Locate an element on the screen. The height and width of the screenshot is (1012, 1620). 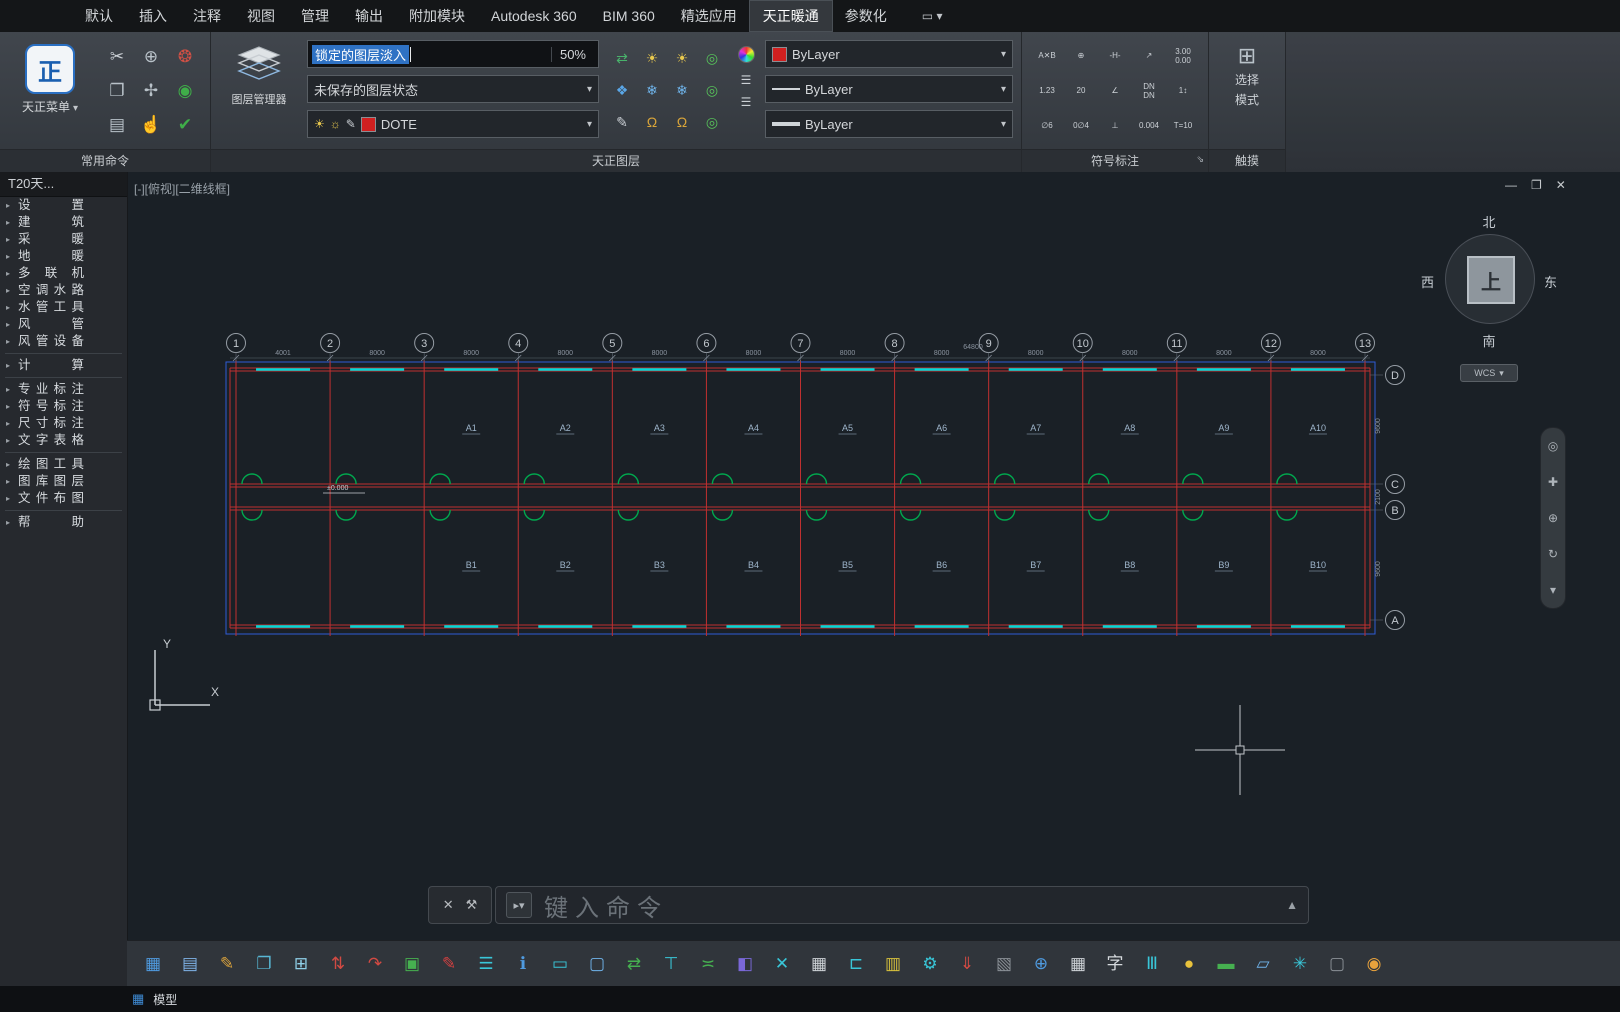
sidebar-item-文字表格: ▸ 文字表格 is located at coordinates (63, 440).